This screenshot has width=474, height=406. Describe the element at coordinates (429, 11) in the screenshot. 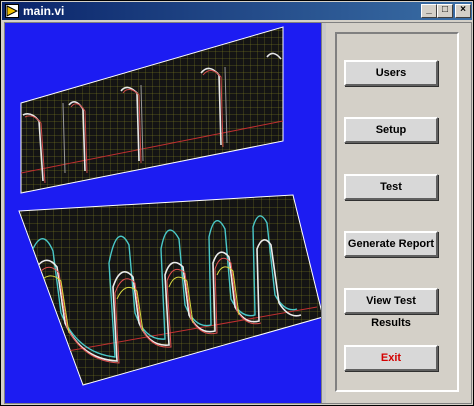

I see `minimize-button: _` at that location.